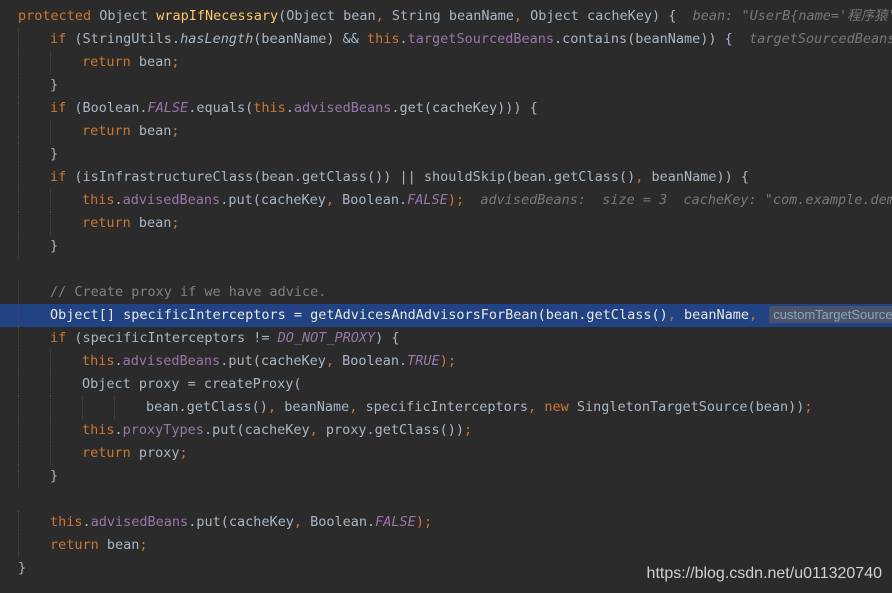 The height and width of the screenshot is (593, 892). Describe the element at coordinates (192, 384) in the screenshot. I see `code-token: Object proxy = createProxy(` at that location.